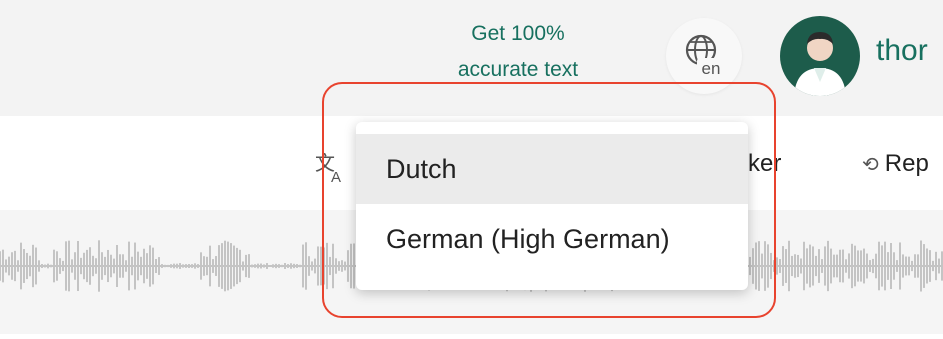 This screenshot has width=943, height=339. What do you see at coordinates (820, 64) in the screenshot?
I see `user-avatar-icon` at bounding box center [820, 64].